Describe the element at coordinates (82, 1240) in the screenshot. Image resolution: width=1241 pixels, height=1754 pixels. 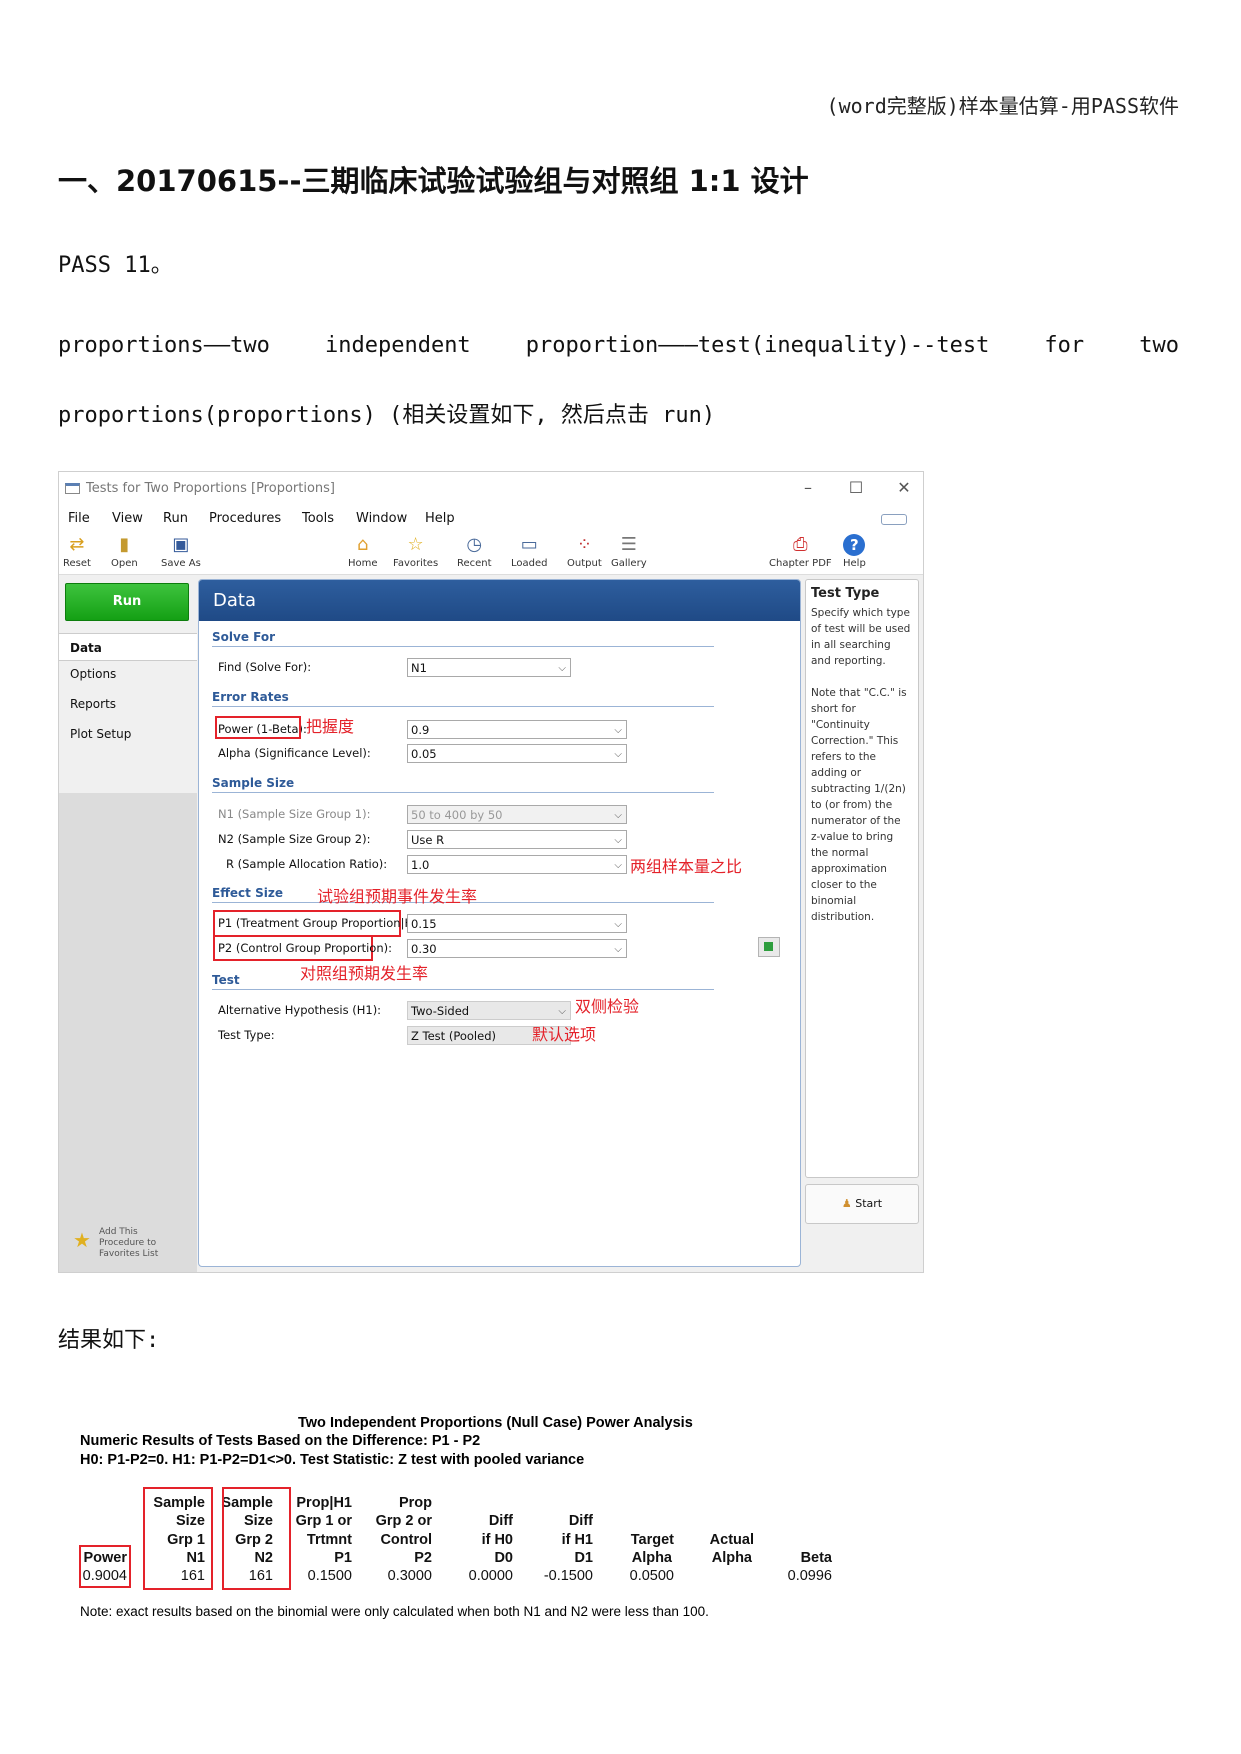
I see `star-icon: ★` at that location.